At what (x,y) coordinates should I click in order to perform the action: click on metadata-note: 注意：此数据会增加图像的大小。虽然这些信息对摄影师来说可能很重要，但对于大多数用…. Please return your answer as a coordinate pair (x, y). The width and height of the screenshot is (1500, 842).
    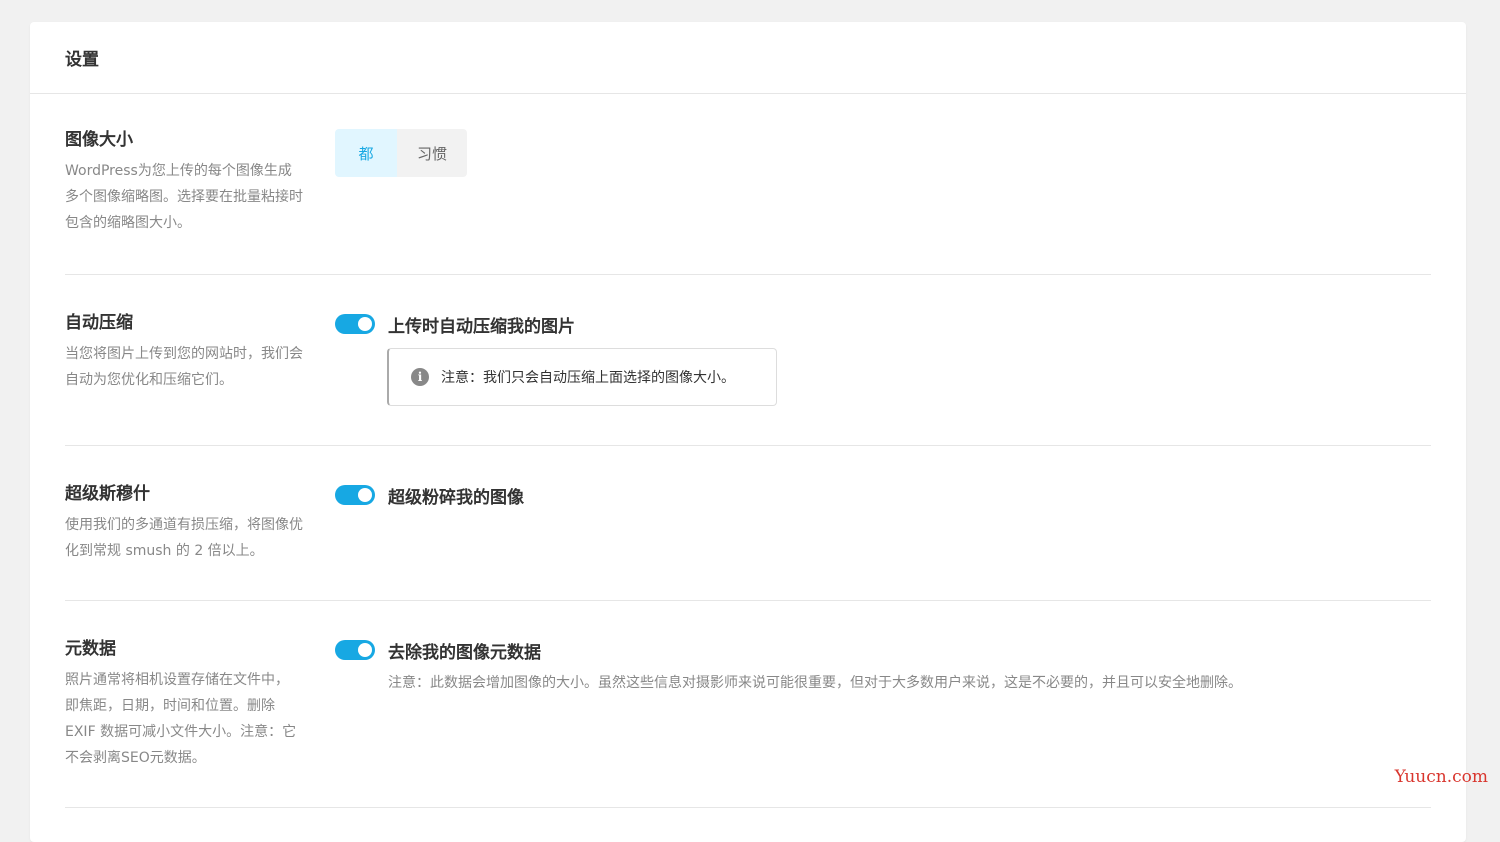
    Looking at the image, I should click on (815, 682).